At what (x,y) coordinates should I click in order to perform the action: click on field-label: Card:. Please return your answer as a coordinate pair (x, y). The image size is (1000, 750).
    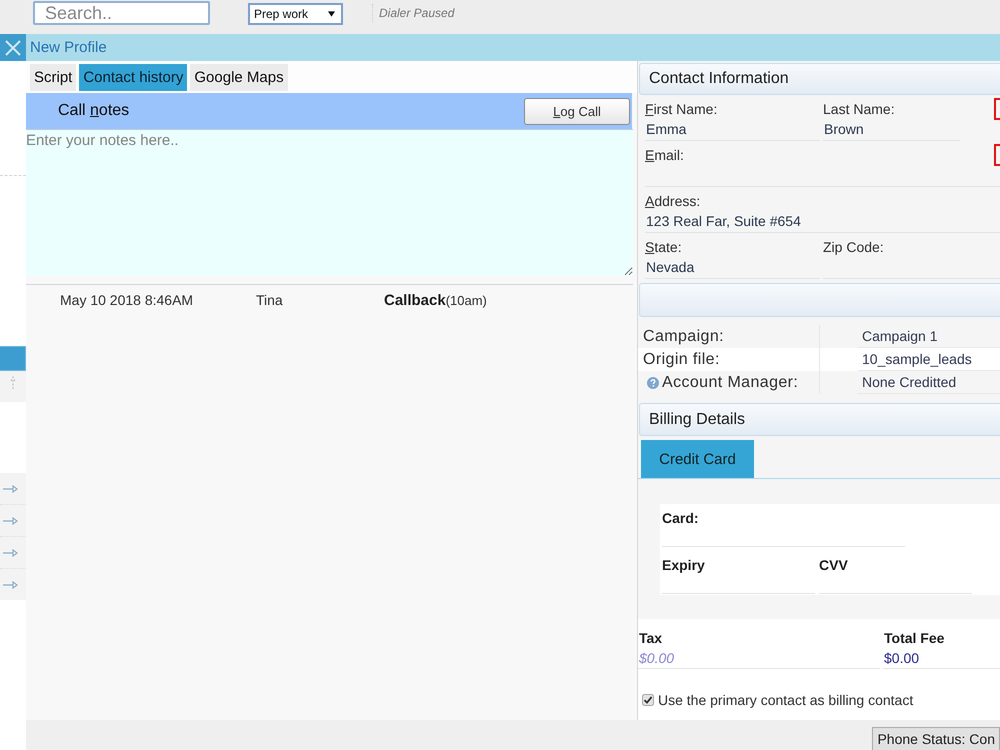
    Looking at the image, I should click on (680, 518).